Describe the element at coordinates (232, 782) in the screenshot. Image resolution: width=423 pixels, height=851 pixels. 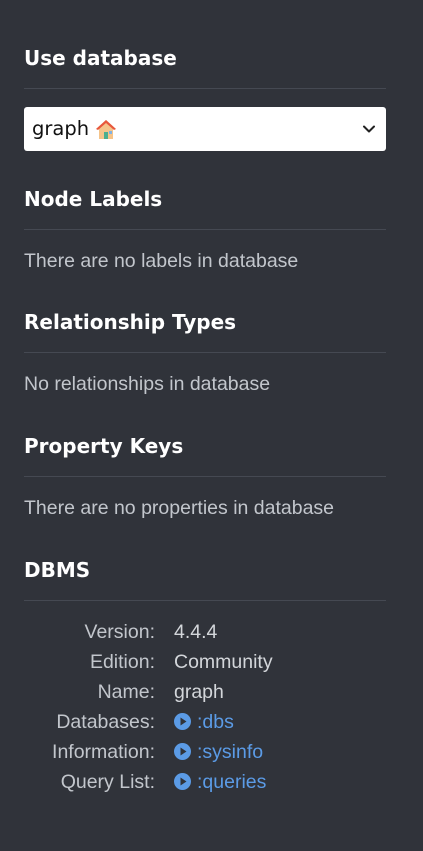
I see `queries-command-text: :queries` at that location.